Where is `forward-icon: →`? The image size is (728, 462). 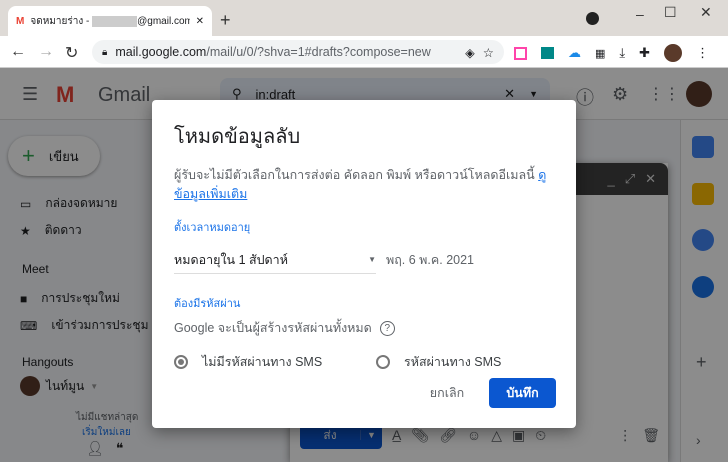
forward-icon: → is located at coordinates (46, 52).